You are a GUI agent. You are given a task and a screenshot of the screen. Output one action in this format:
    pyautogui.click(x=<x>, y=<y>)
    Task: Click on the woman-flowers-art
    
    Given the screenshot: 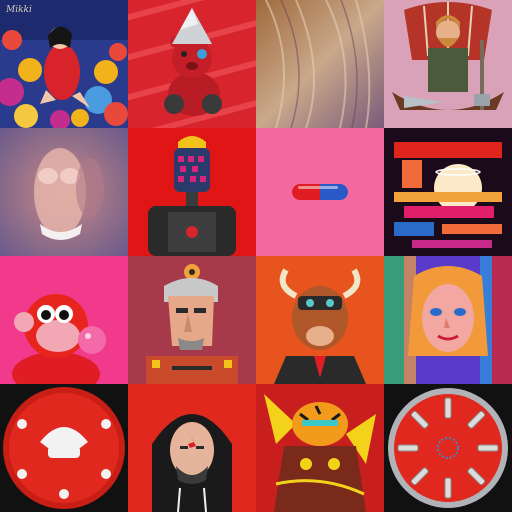 What is the action you would take?
    pyautogui.click(x=64, y=64)
    